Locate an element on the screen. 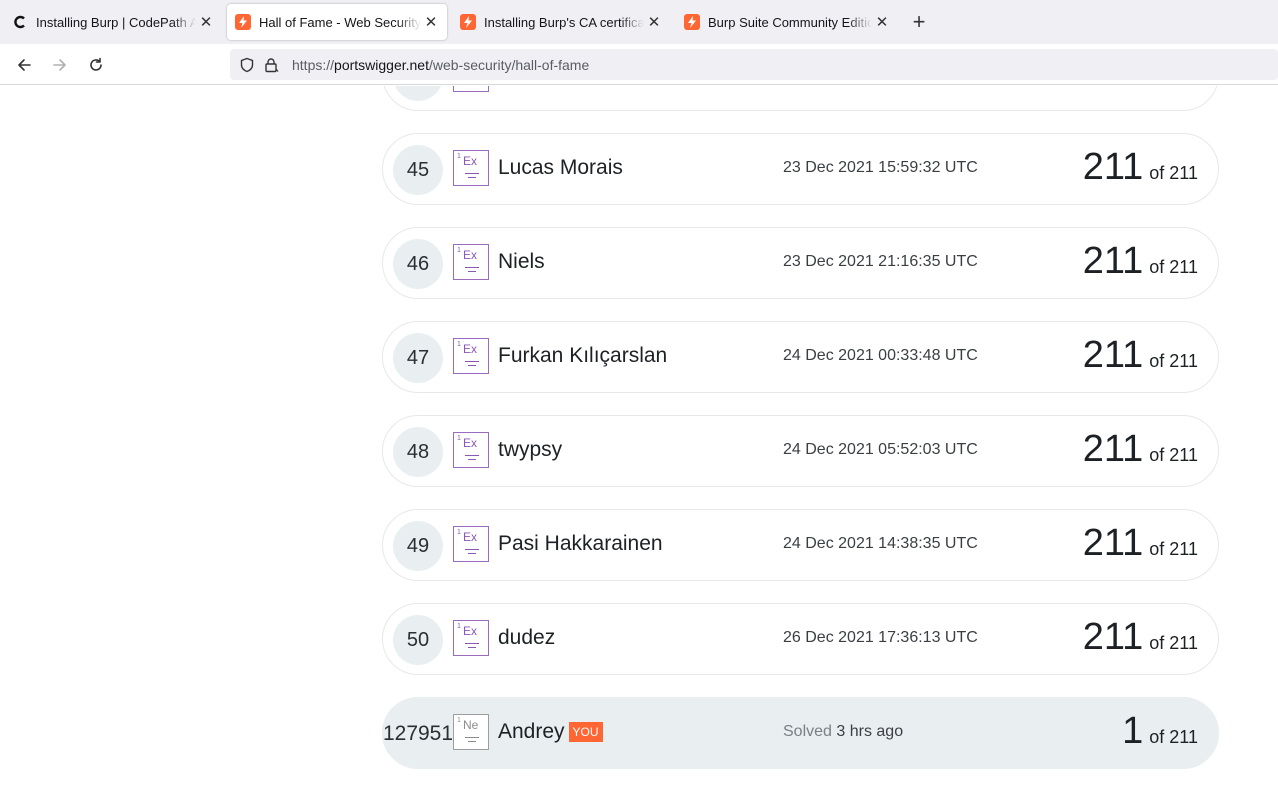  new-tab-button: + is located at coordinates (919, 22).